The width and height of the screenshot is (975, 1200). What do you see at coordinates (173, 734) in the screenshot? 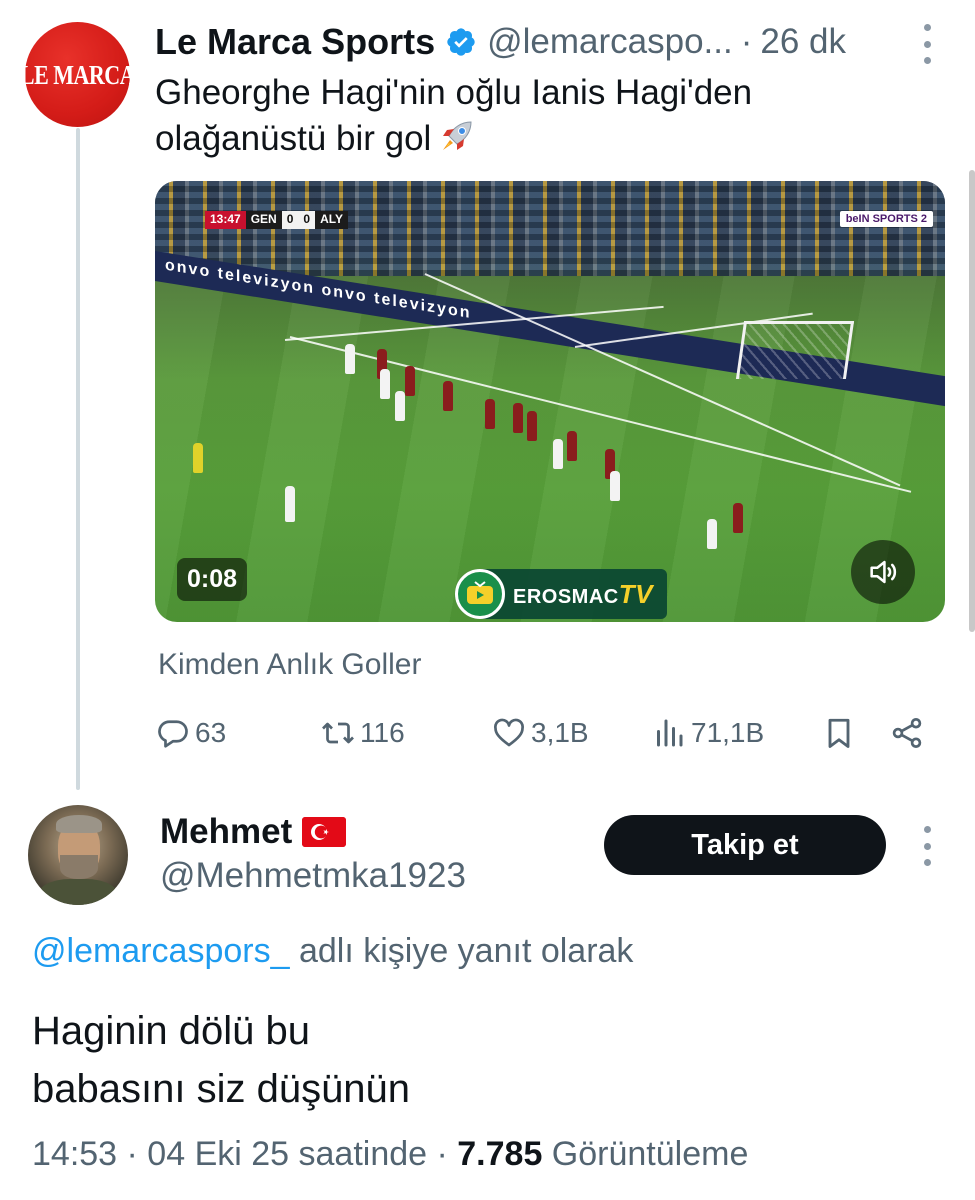
I see `reply-bubble-icon` at bounding box center [173, 734].